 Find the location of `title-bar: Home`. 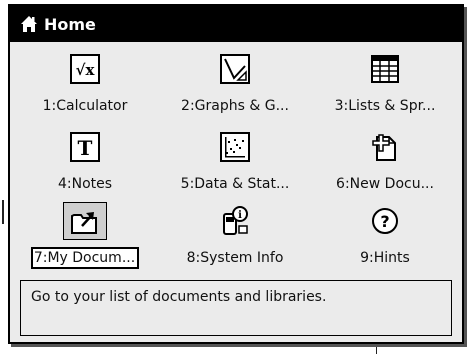

title-bar: Home is located at coordinates (236, 24).